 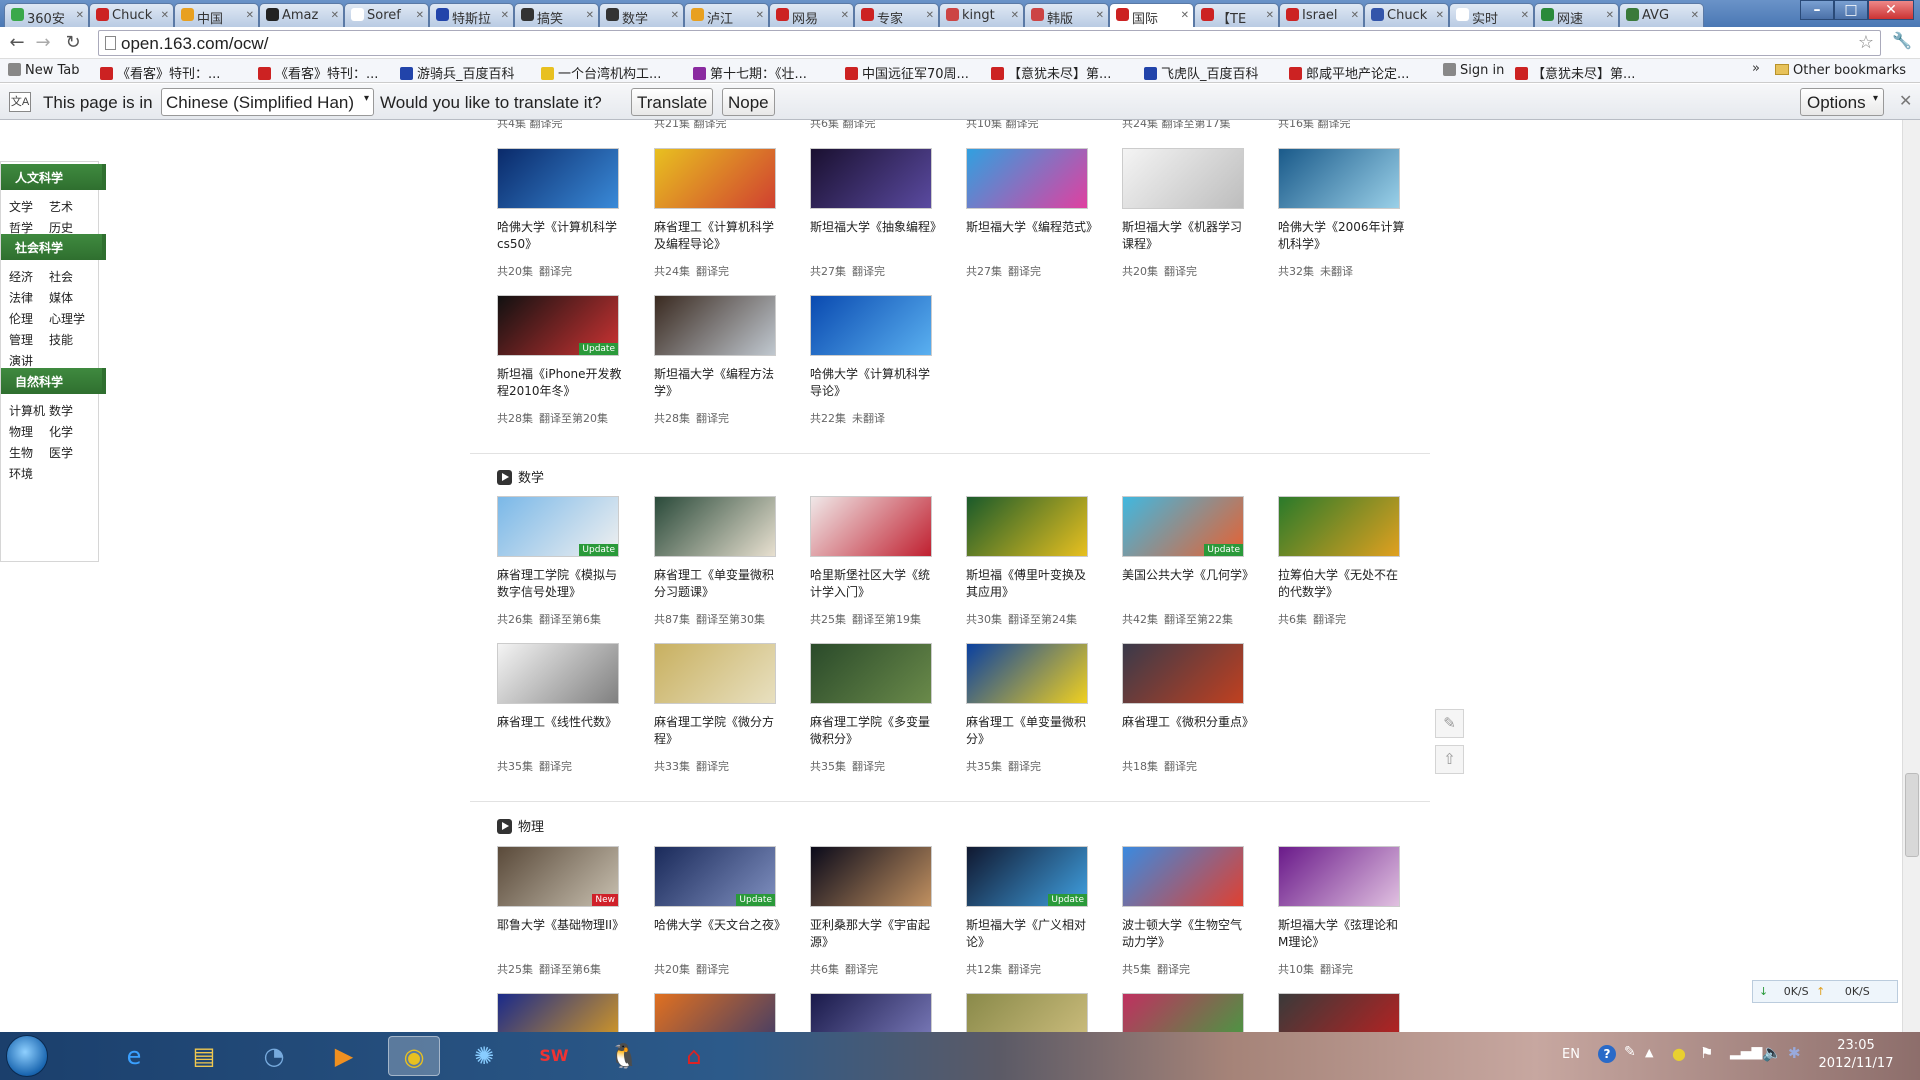 What do you see at coordinates (877, 213) in the screenshot?
I see `course-card: 斯坦福大学《抽象编程》 共27集 翻译完` at bounding box center [877, 213].